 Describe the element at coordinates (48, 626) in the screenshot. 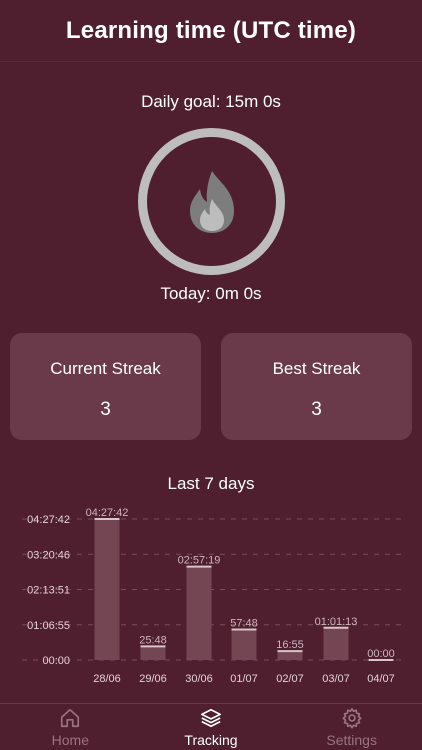

I see `y-tick-label: 01:06:55` at that location.